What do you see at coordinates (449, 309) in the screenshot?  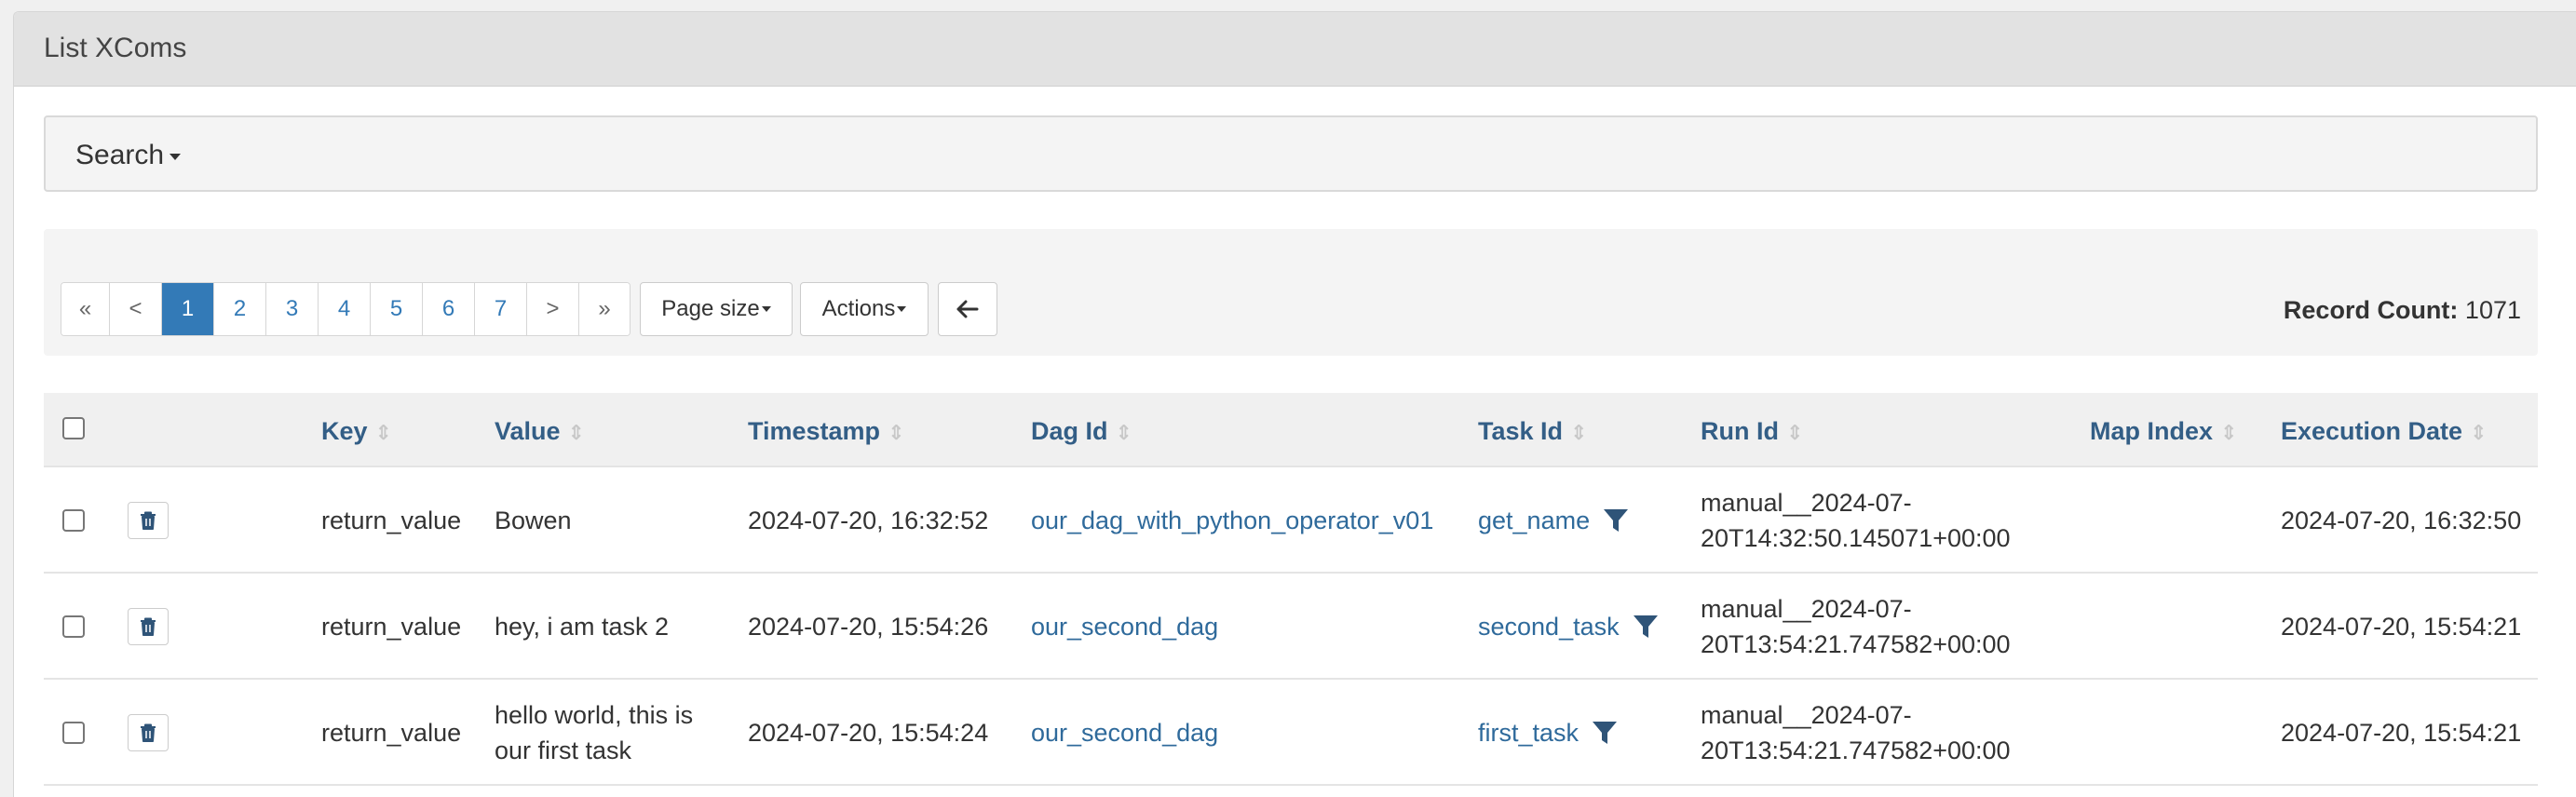 I see `page-6: 6` at bounding box center [449, 309].